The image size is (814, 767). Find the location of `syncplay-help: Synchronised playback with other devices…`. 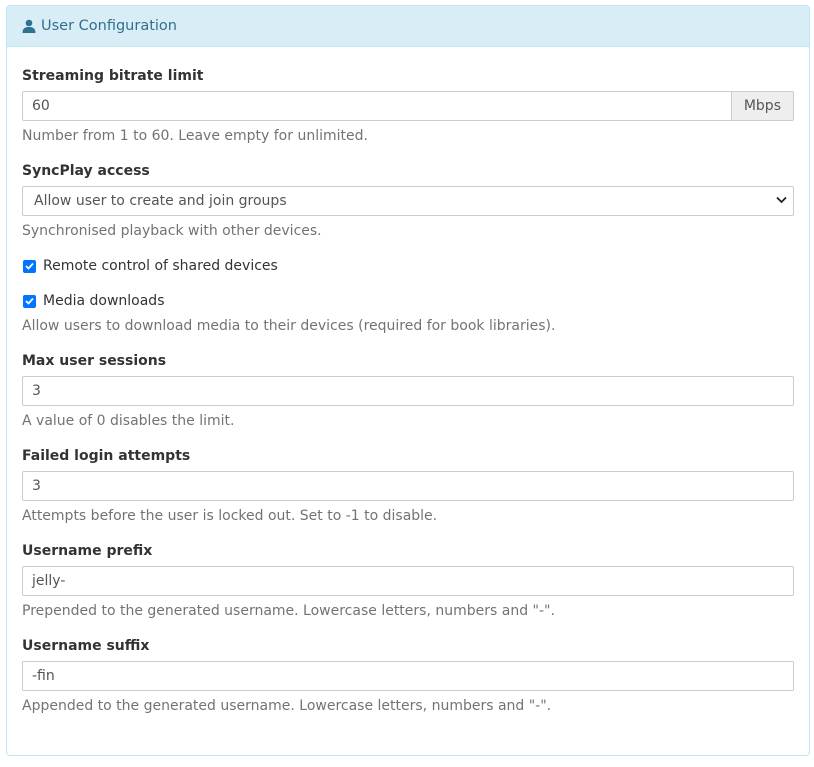

syncplay-help: Synchronised playback with other devices… is located at coordinates (172, 231).